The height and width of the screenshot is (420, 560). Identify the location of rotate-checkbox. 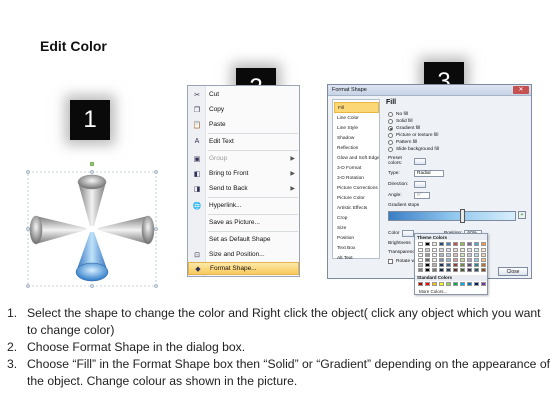
(390, 261).